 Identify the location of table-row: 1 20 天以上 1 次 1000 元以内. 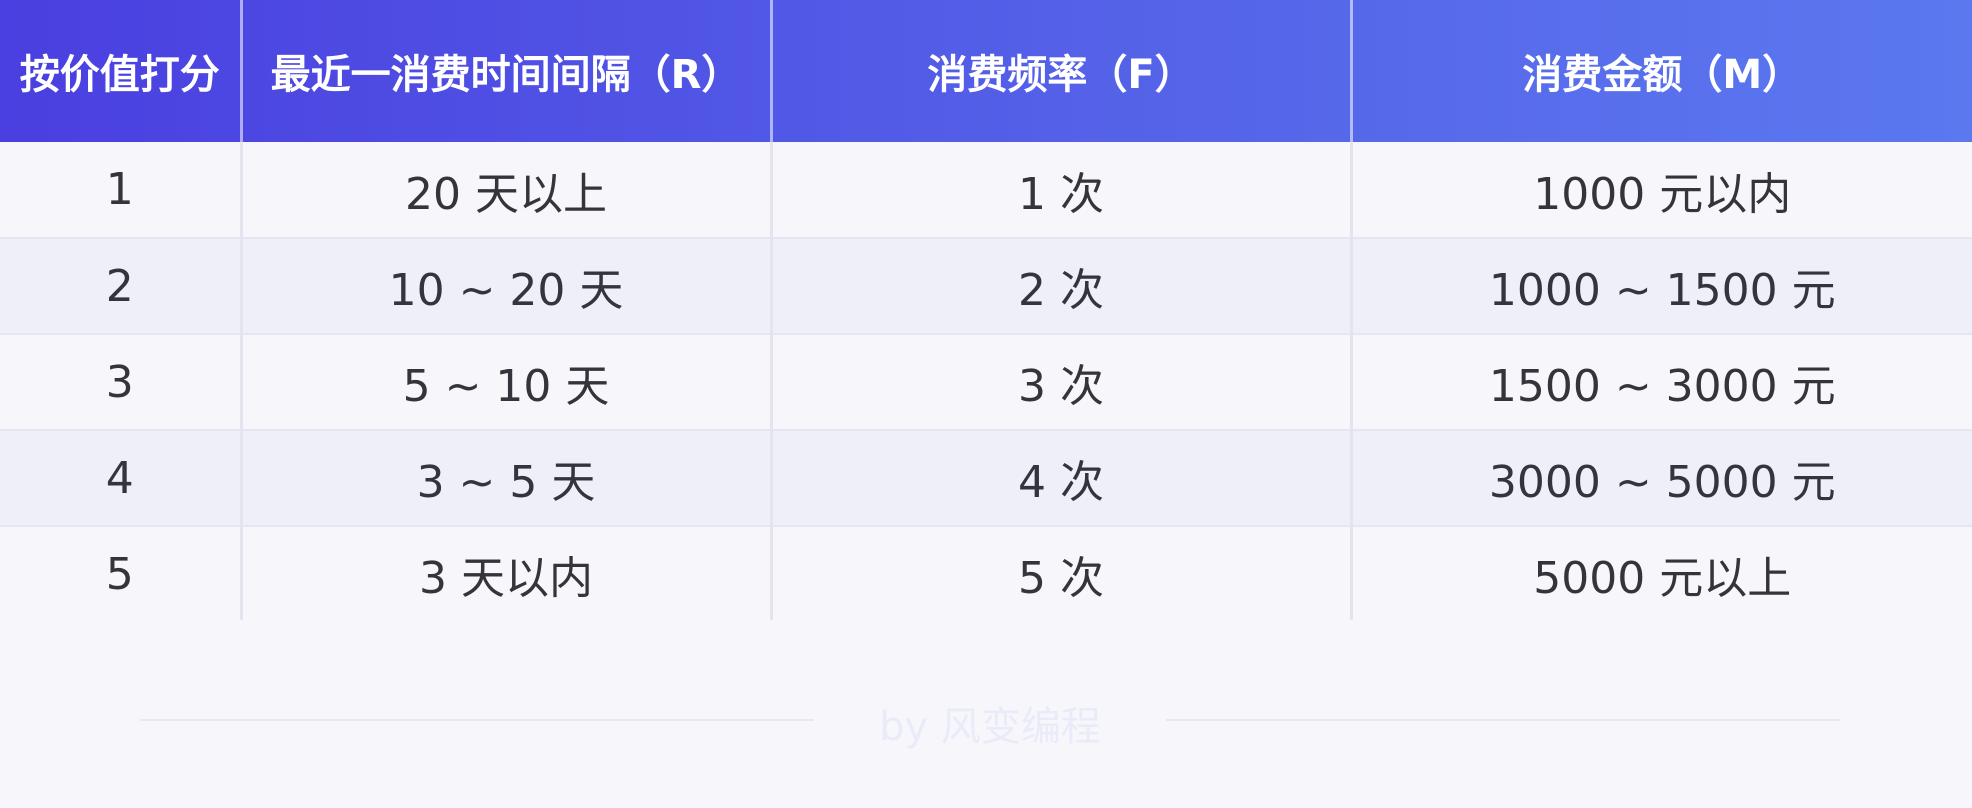
(986, 190).